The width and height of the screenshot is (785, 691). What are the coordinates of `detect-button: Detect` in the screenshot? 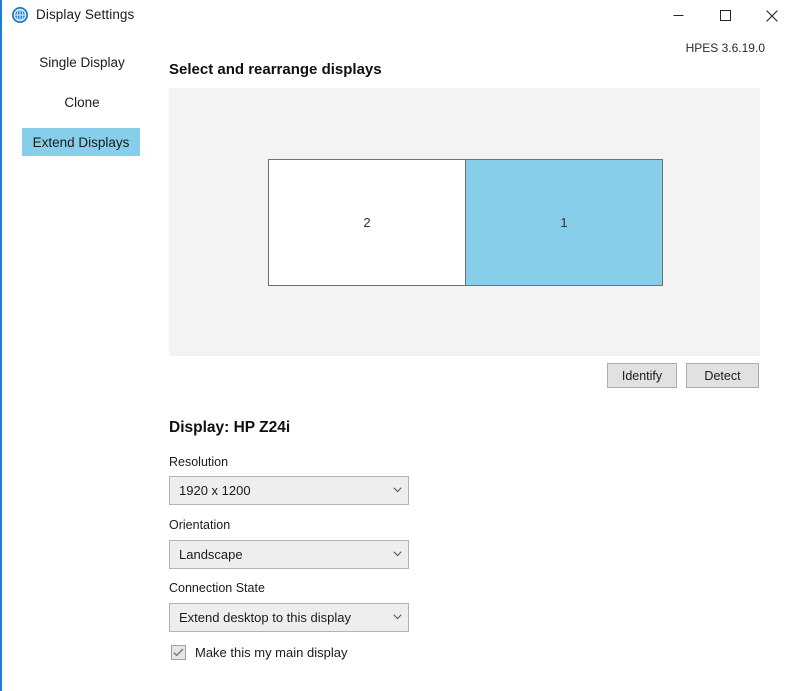 It's located at (722, 375).